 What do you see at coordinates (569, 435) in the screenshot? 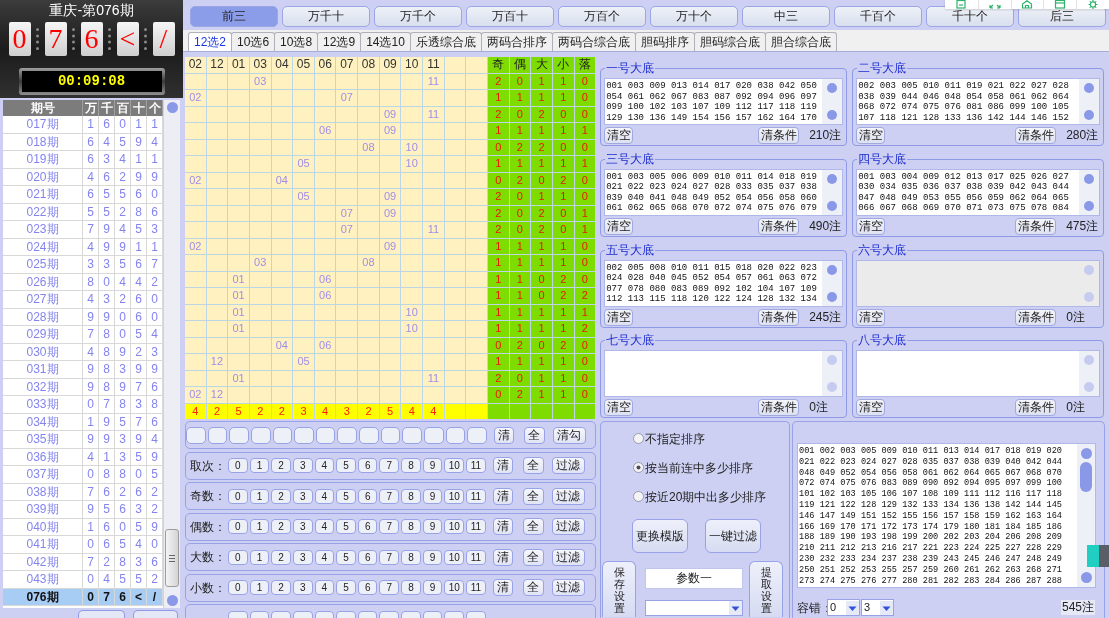
I see `clear-checks-button: 清勾` at bounding box center [569, 435].